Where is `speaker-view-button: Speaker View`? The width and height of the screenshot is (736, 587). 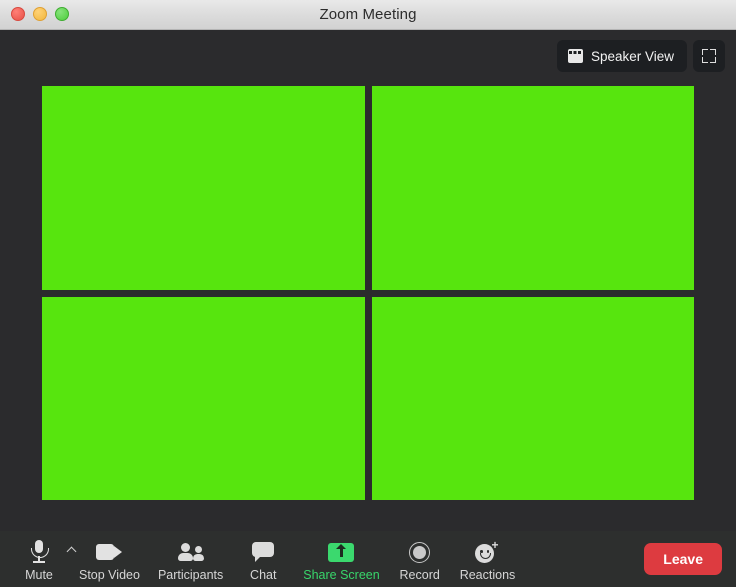
speaker-view-button: Speaker View is located at coordinates (621, 56).